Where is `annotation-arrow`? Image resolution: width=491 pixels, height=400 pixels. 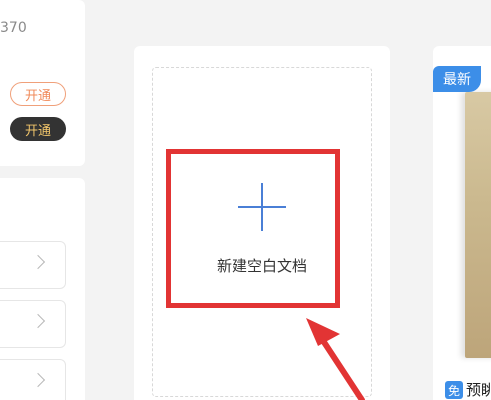 annotation-arrow is located at coordinates (335, 359).